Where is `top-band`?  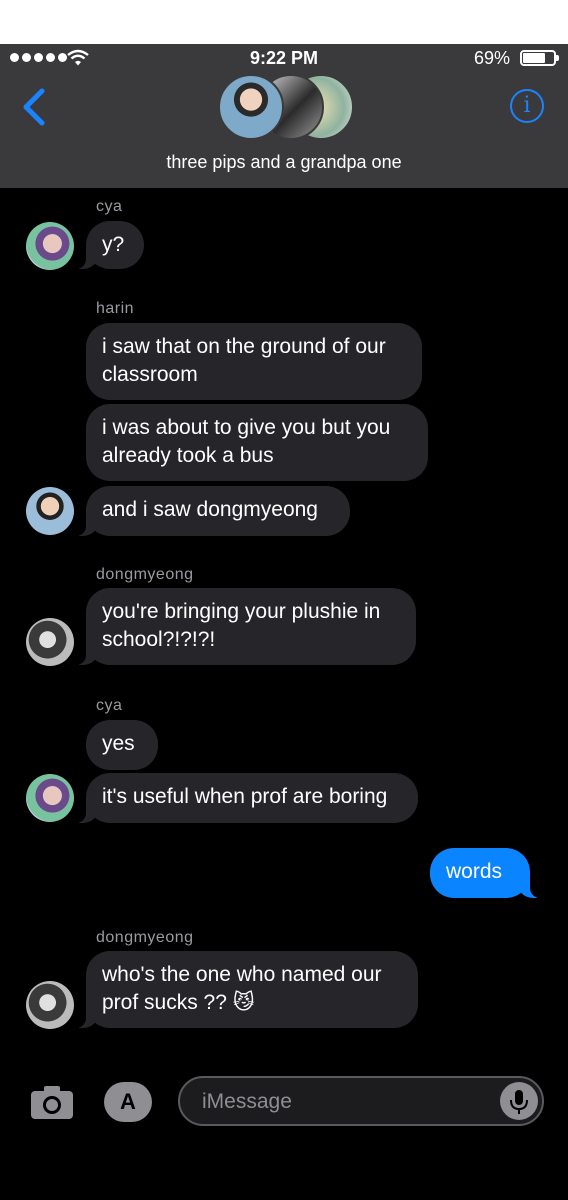
top-band is located at coordinates (284, 22).